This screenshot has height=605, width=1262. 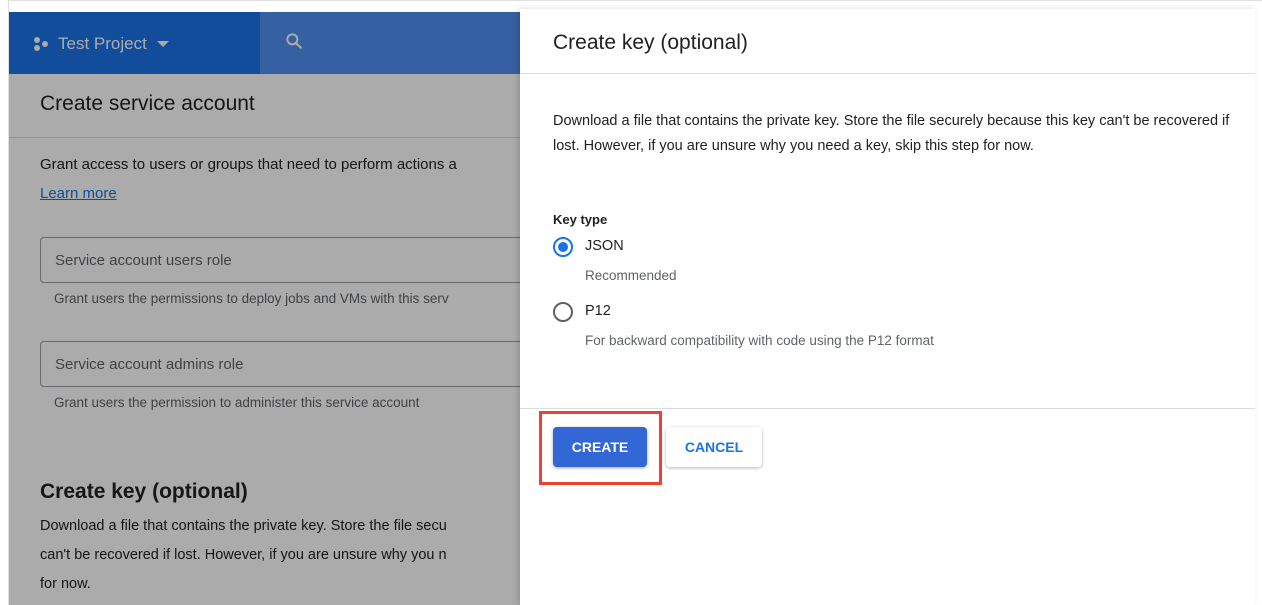 What do you see at coordinates (714, 447) in the screenshot?
I see `cancel-button: CANCEL` at bounding box center [714, 447].